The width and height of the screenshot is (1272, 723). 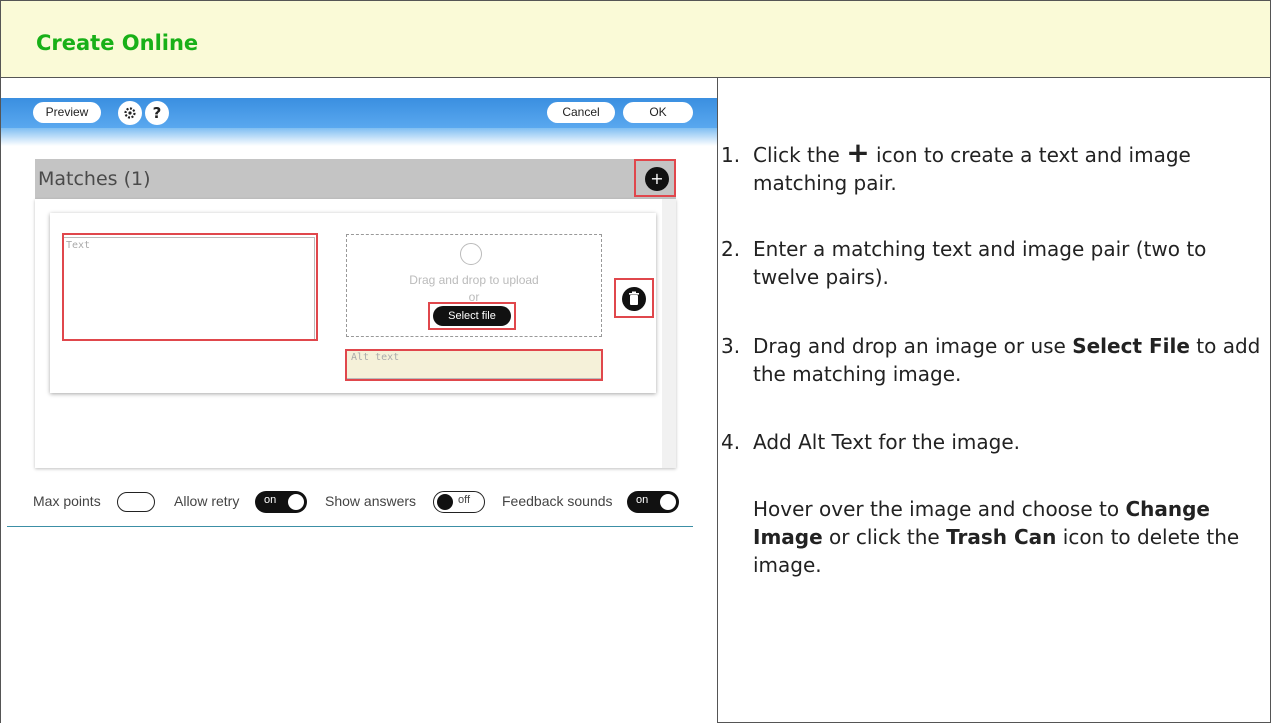 What do you see at coordinates (1001, 537) in the screenshot?
I see `hover-bold-2: Trash Can` at bounding box center [1001, 537].